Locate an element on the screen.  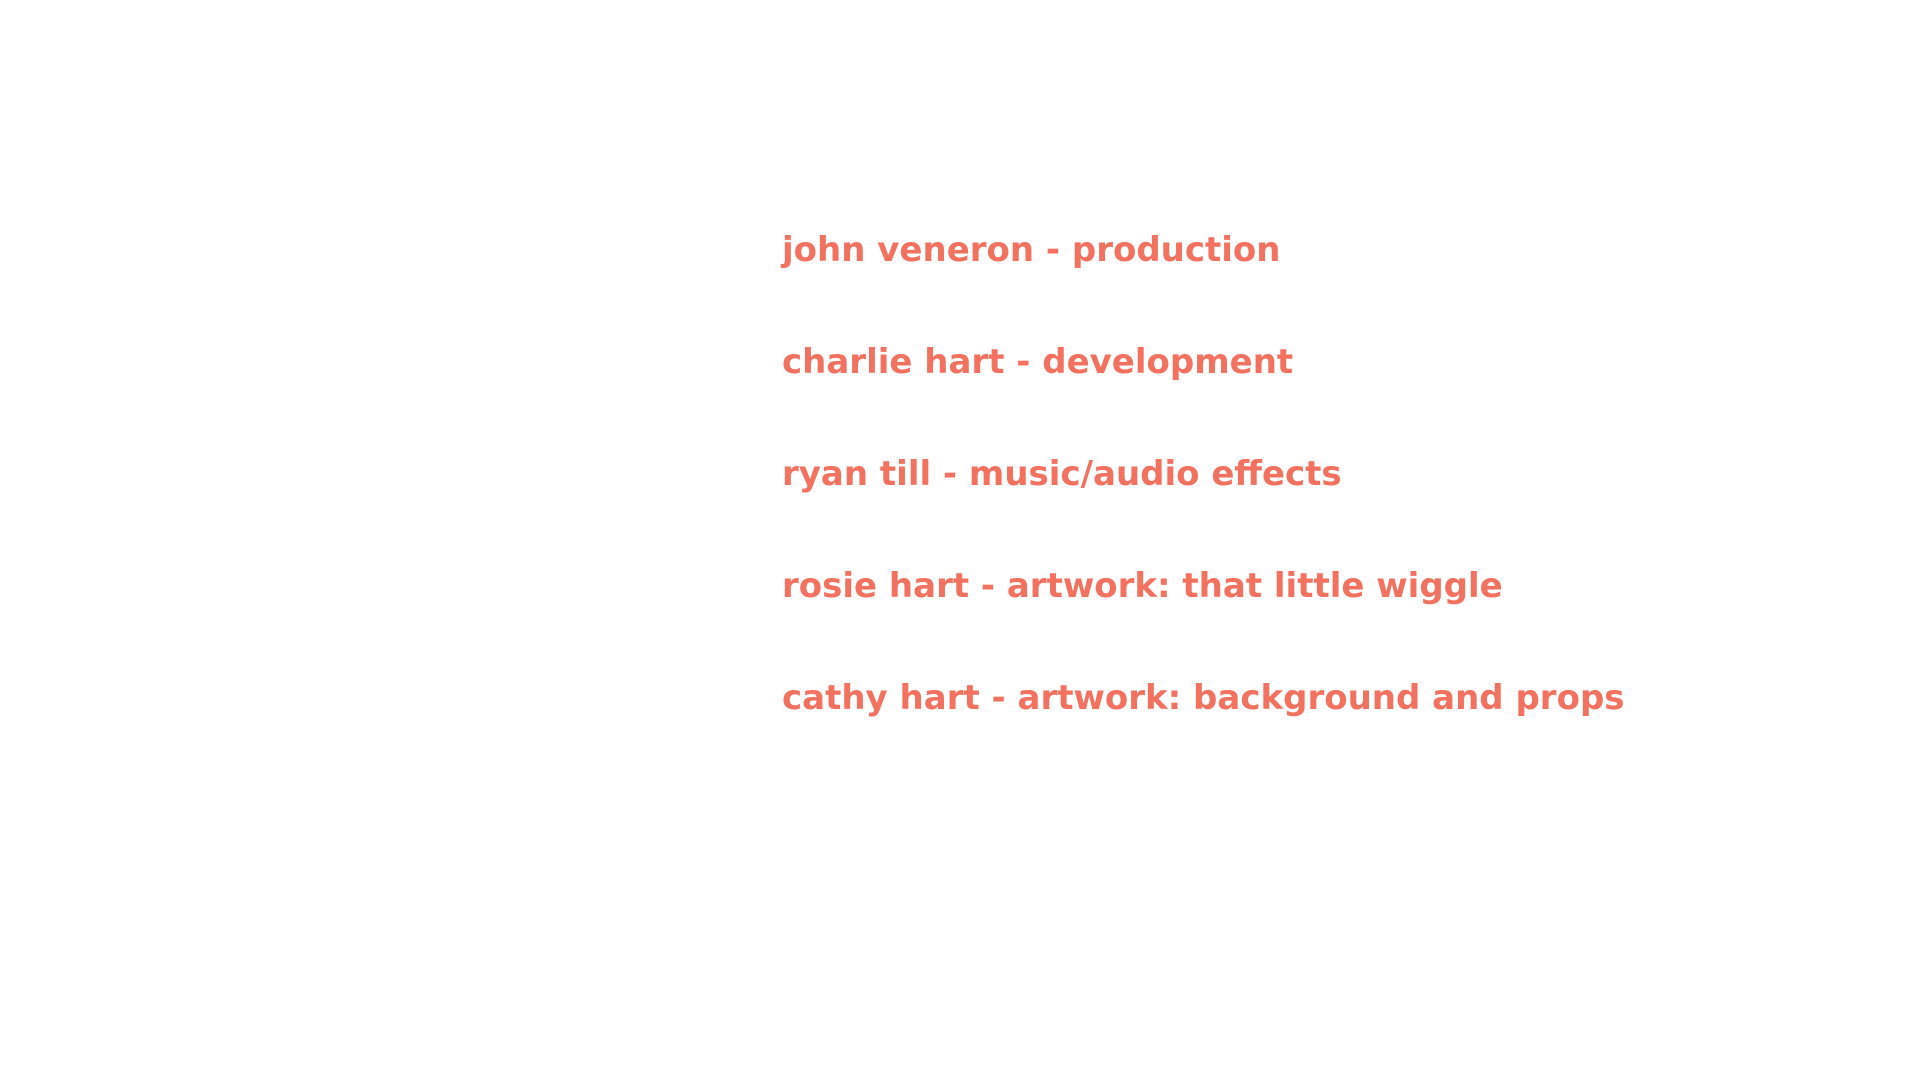
credit-line-development: charlie hart - development is located at coordinates (1038, 362).